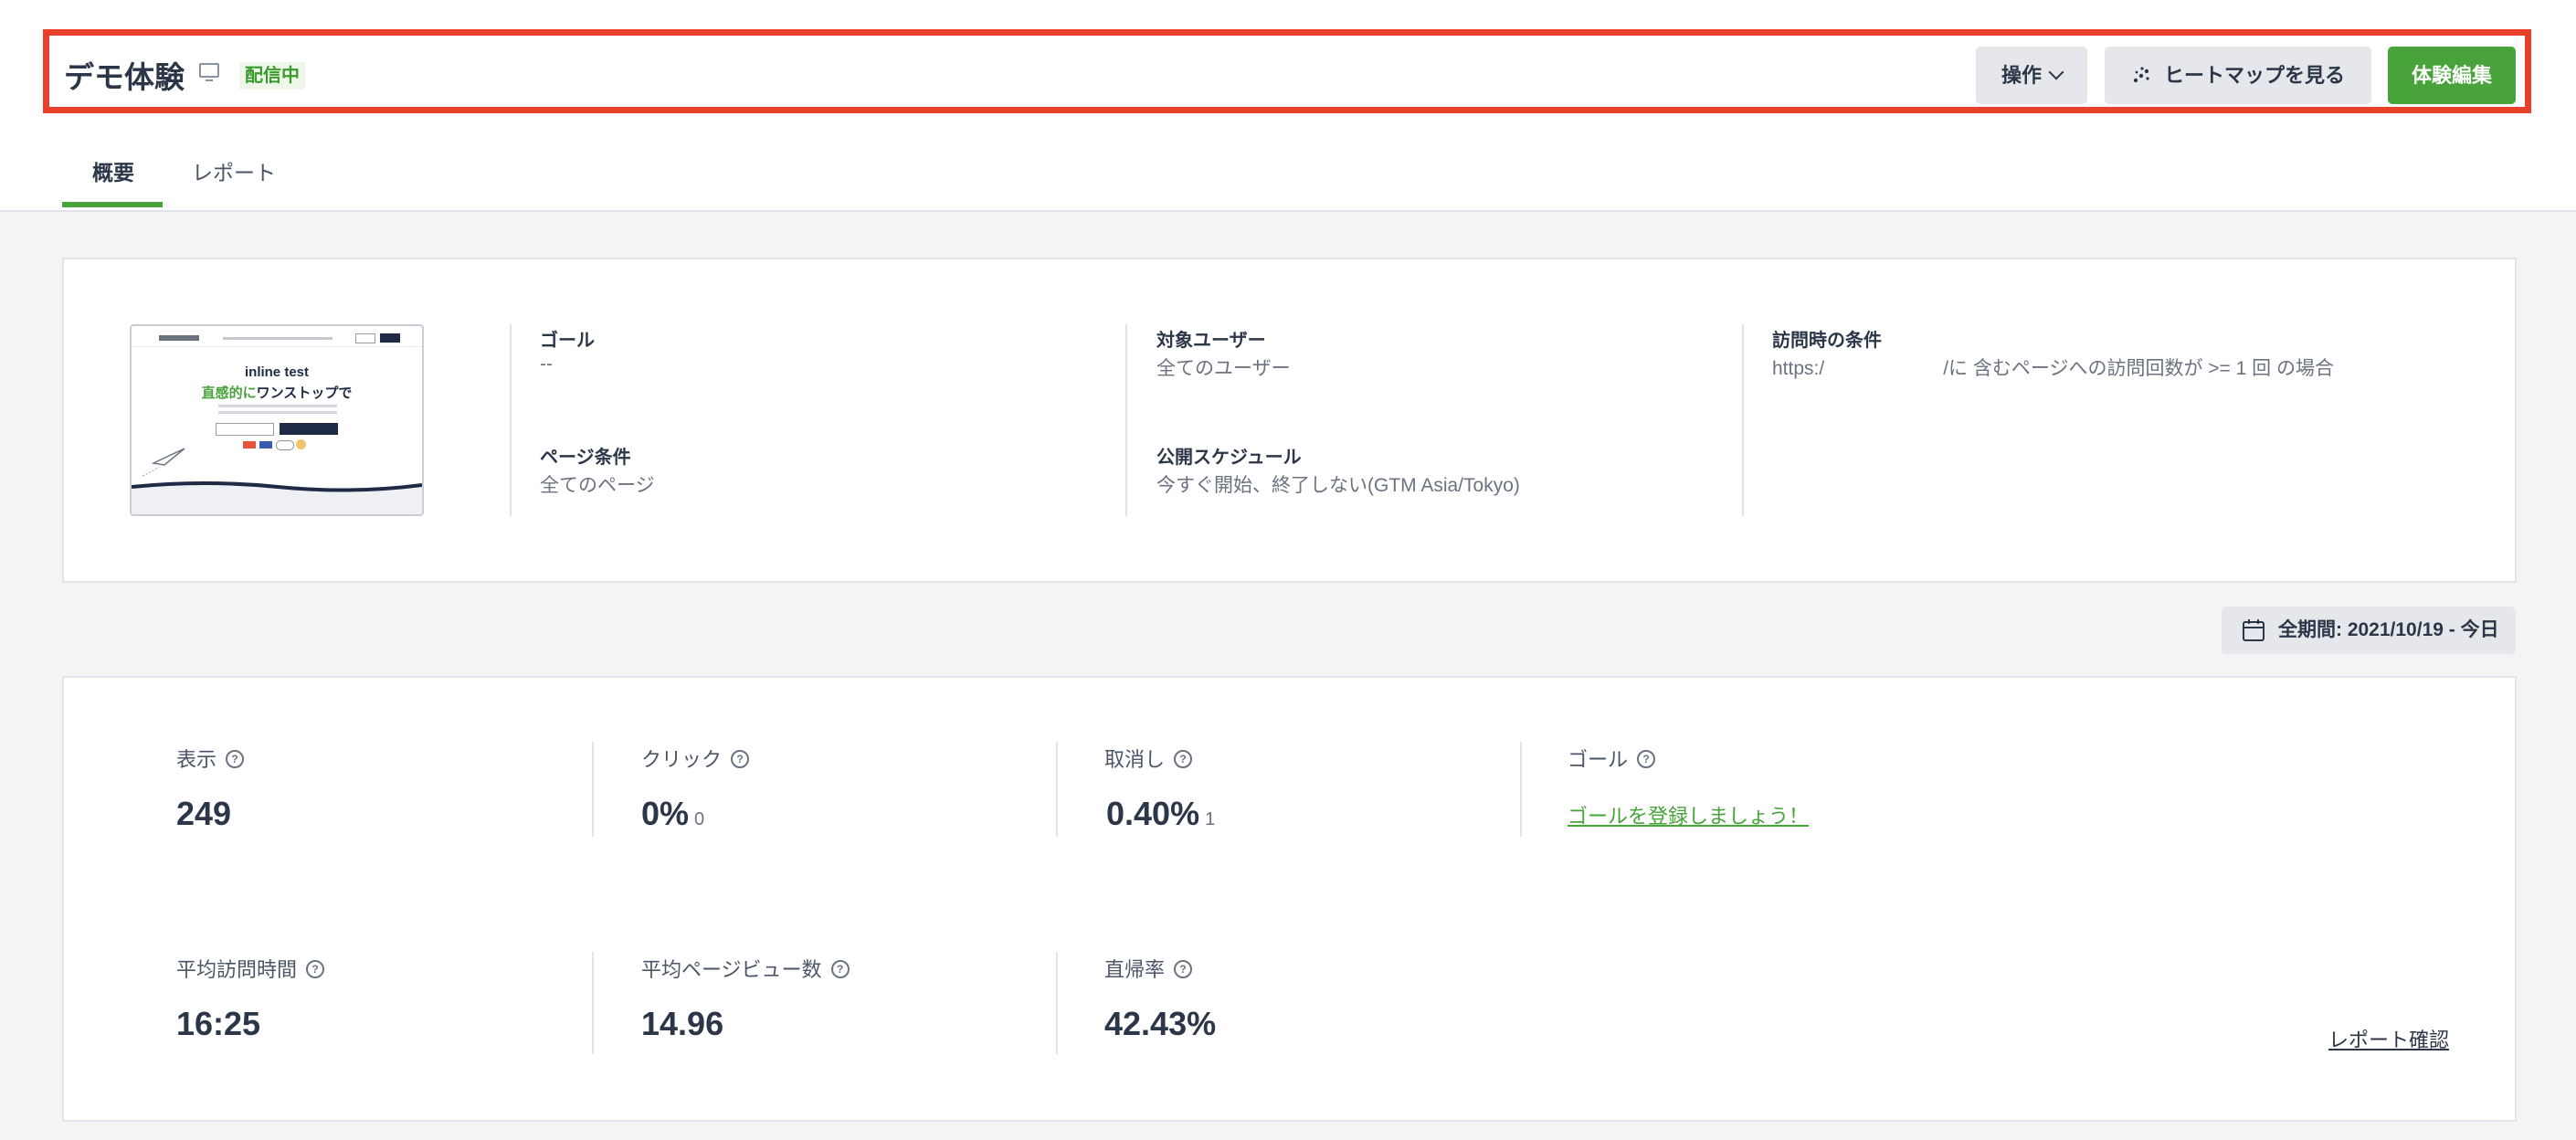  I want to click on page-title: デモ体験, so click(124, 77).